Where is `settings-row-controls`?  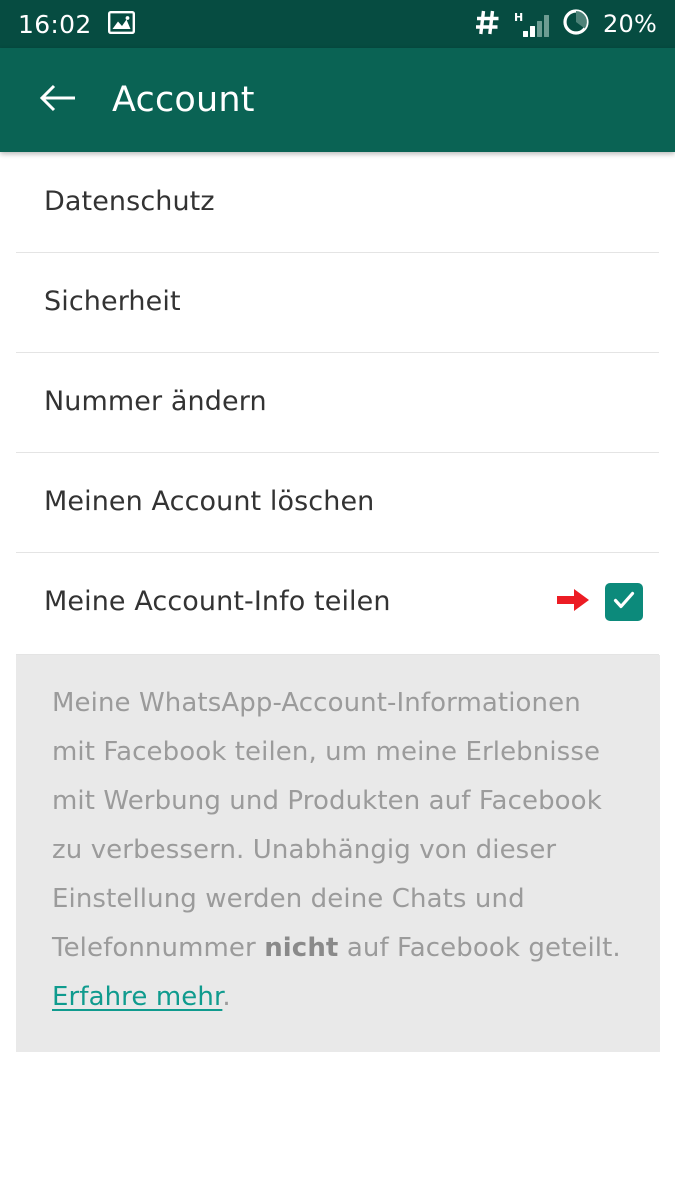
settings-row-controls is located at coordinates (607, 602).